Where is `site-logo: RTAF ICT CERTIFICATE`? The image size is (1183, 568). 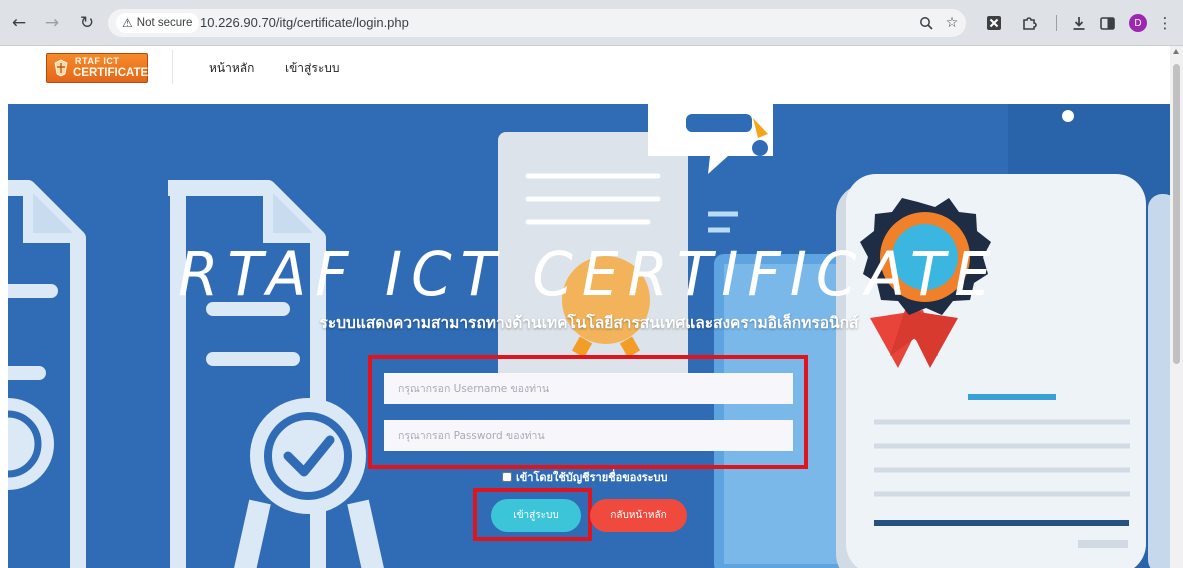 site-logo: RTAF ICT CERTIFICATE is located at coordinates (97, 68).